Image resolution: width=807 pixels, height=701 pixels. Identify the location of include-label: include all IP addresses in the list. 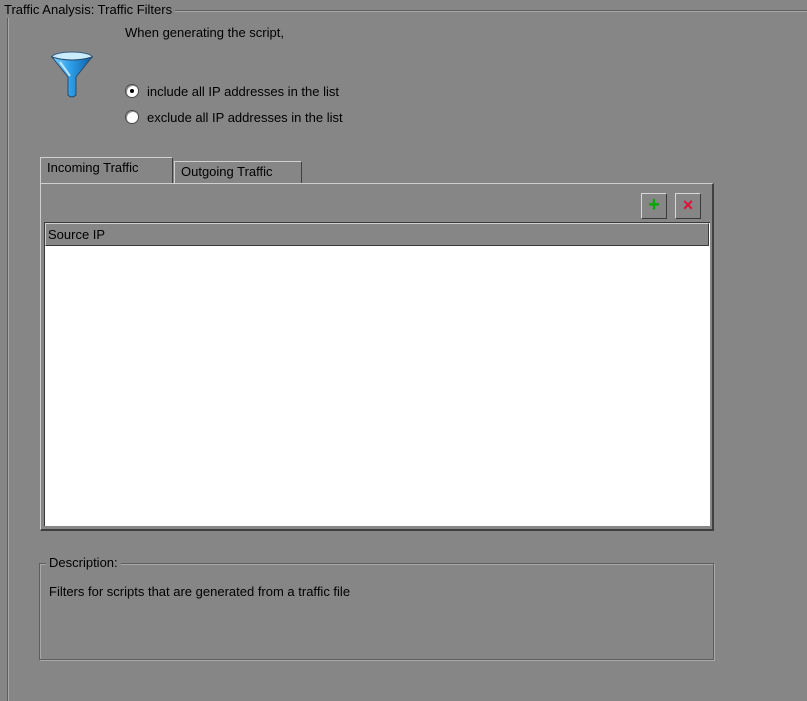
(243, 91).